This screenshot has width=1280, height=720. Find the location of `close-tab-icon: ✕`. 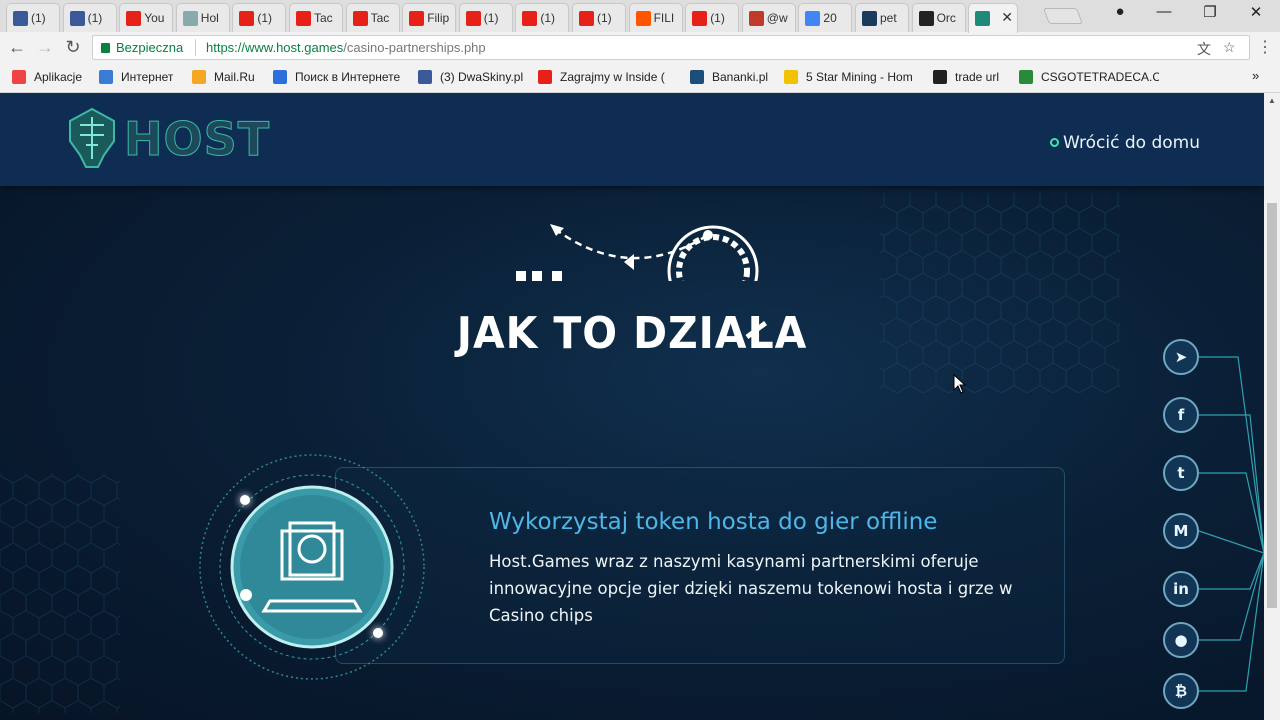

close-tab-icon: ✕ is located at coordinates (1007, 17).